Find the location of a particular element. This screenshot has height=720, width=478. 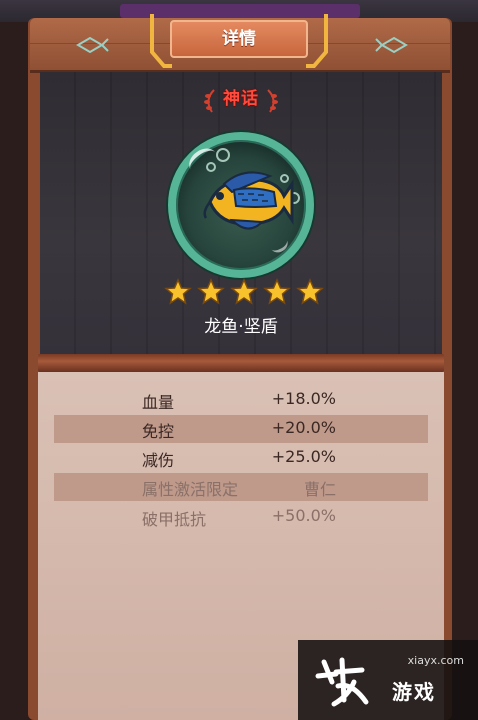

fish-name: 龙鱼·坚盾 is located at coordinates (241, 327).